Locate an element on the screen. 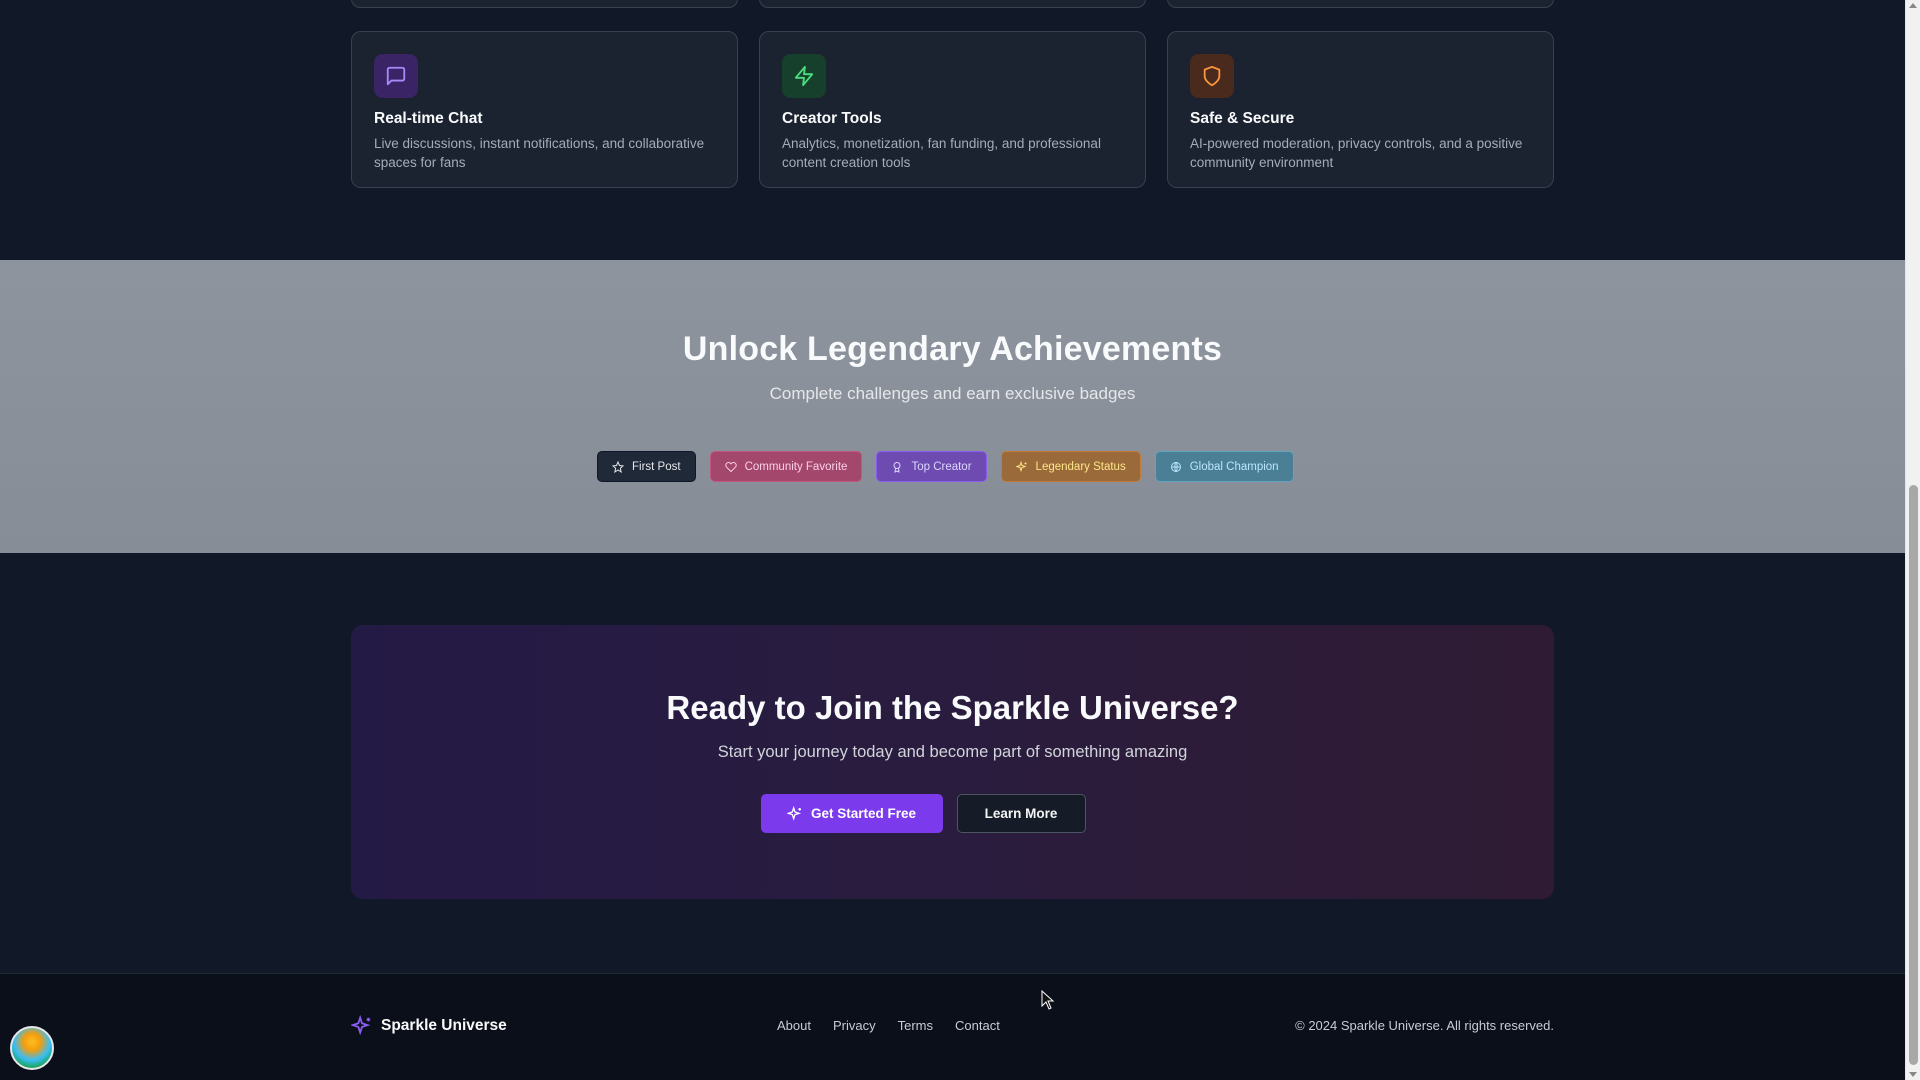  badge-label: Community Favorite is located at coordinates (796, 466).